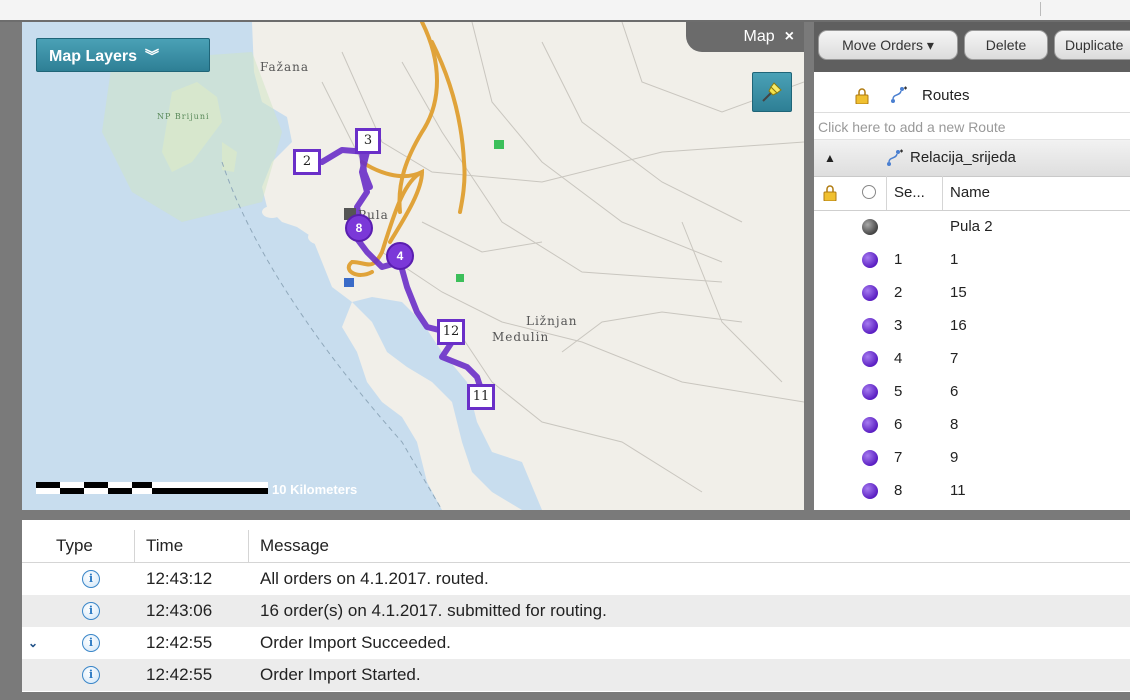 The height and width of the screenshot is (700, 1130). Describe the element at coordinates (152, 488) in the screenshot. I see `scale-bar` at that location.